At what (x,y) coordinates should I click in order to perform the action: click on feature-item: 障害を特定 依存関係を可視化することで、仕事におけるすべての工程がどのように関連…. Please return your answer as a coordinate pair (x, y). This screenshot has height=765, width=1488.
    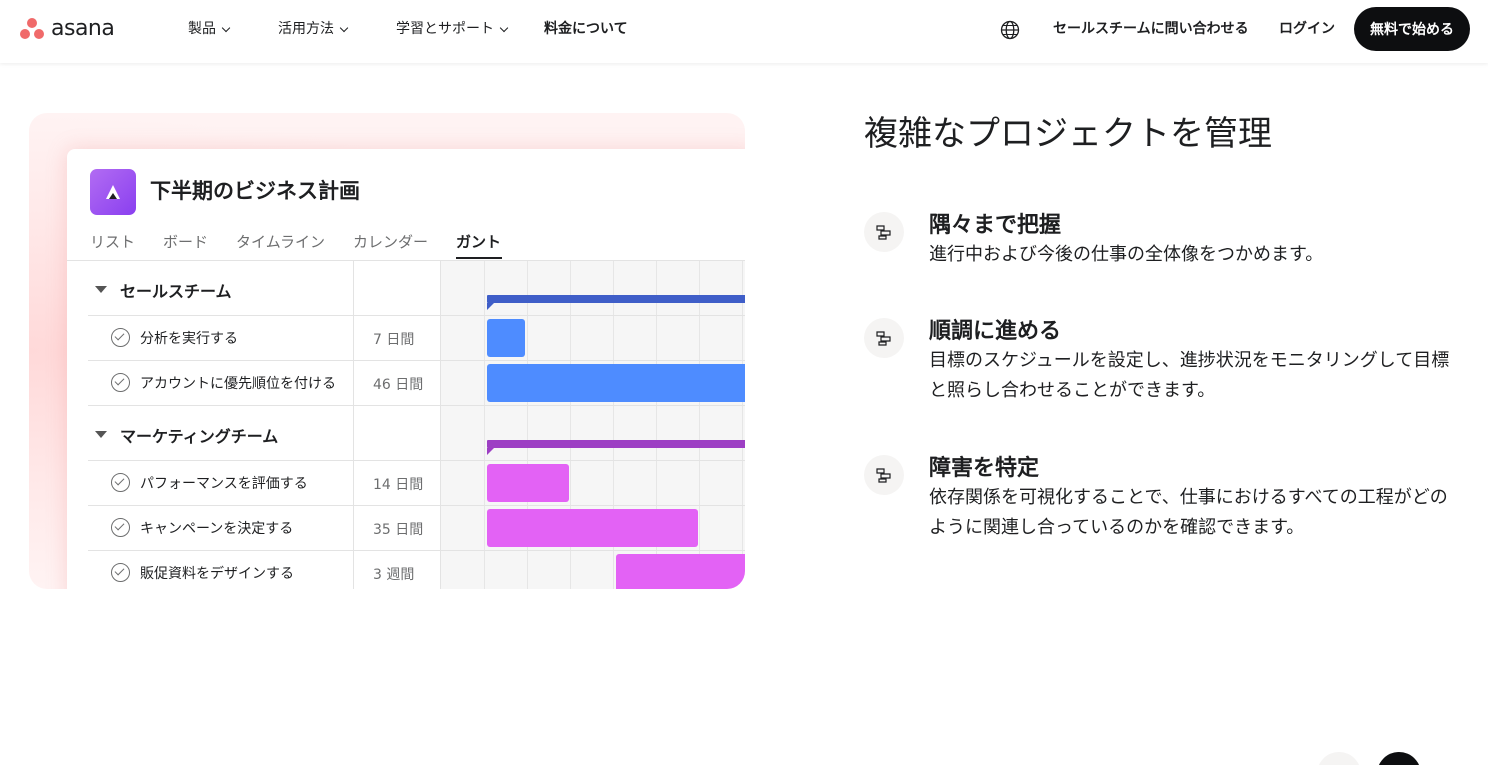
    Looking at the image, I should click on (1164, 500).